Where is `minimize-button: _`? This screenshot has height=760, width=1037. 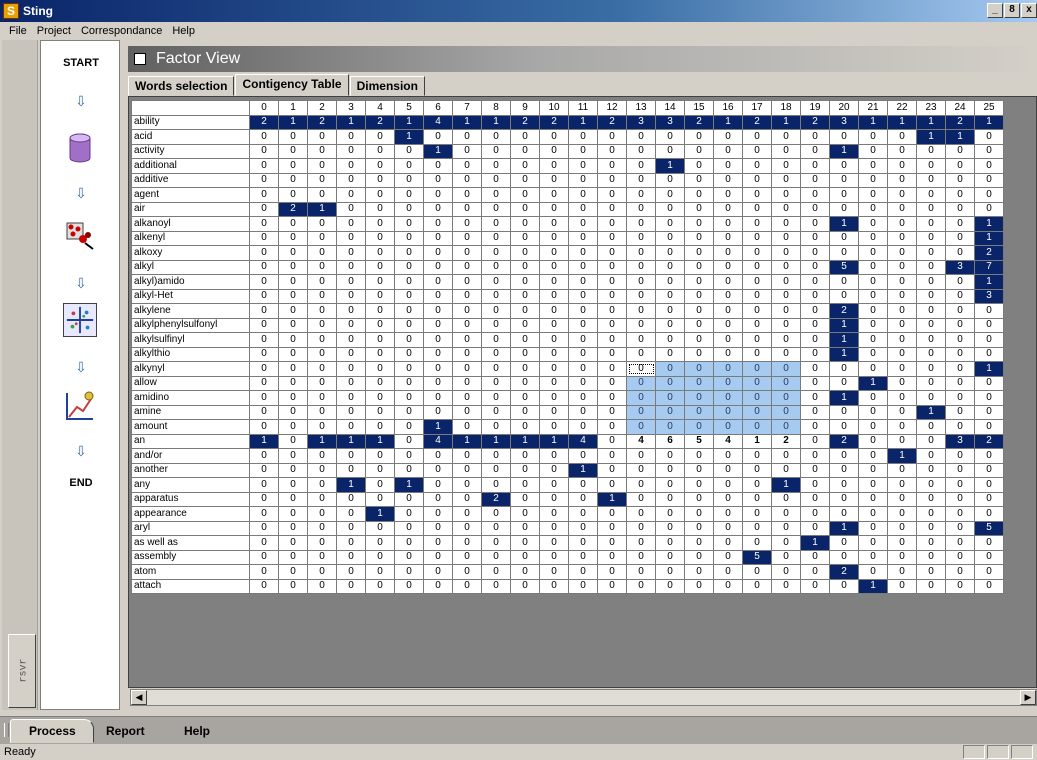 minimize-button: _ is located at coordinates (995, 10).